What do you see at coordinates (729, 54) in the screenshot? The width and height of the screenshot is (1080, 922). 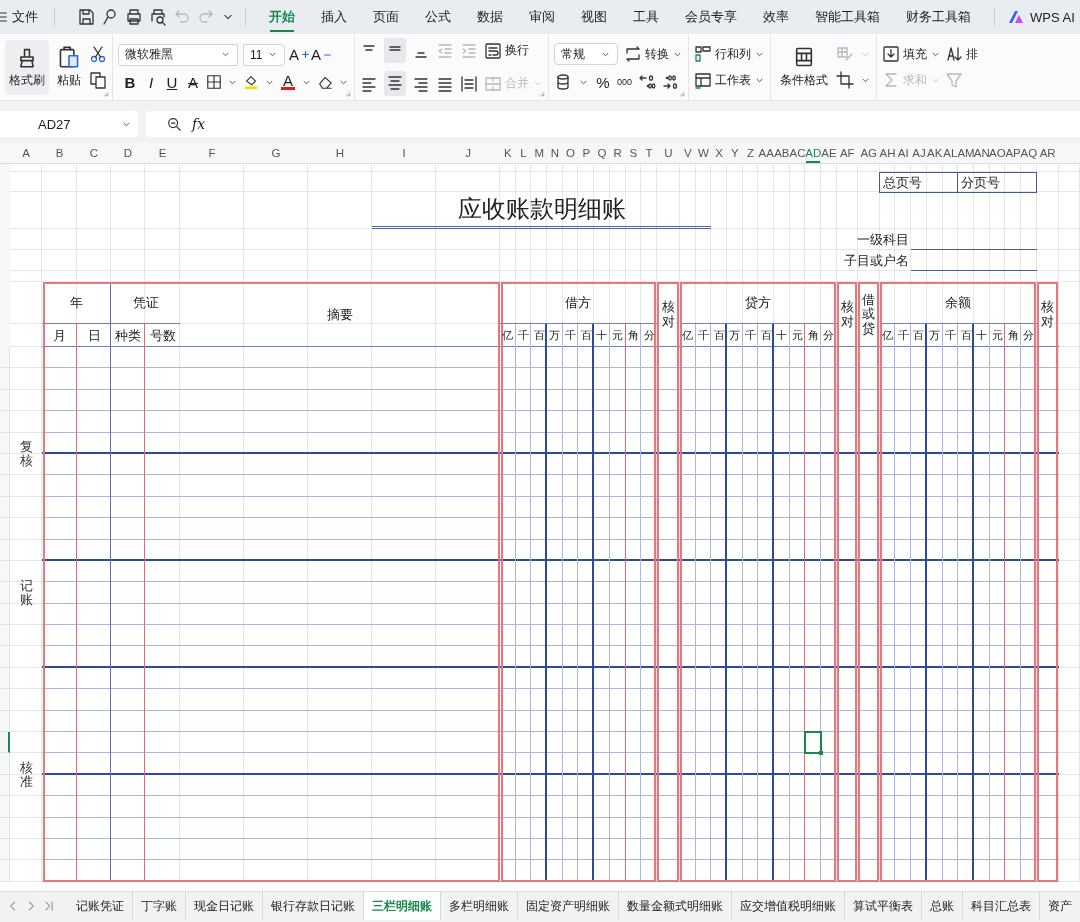 I see `rows-columns-button: 行和列` at bounding box center [729, 54].